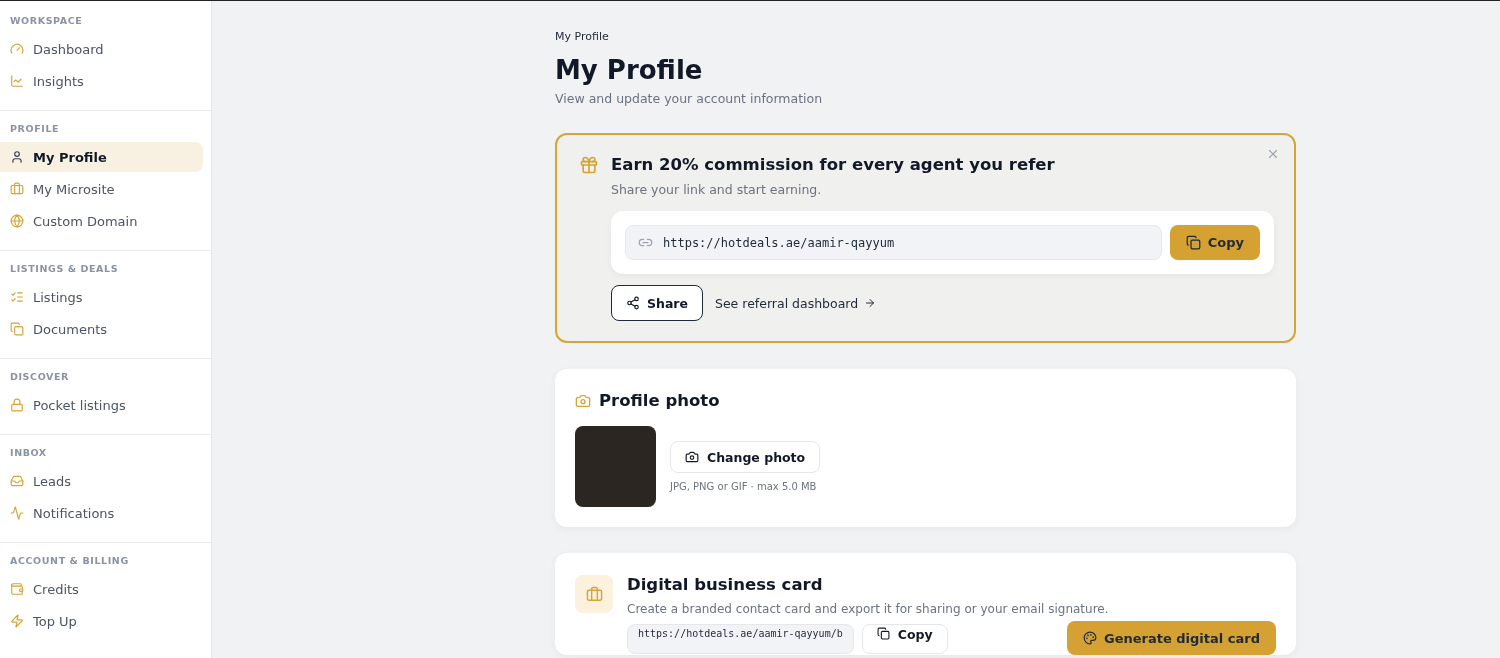 The height and width of the screenshot is (658, 1500). What do you see at coordinates (893, 242) in the screenshot?
I see `referral-link-field: https://hotdeals.ae/aamir-qayyum` at bounding box center [893, 242].